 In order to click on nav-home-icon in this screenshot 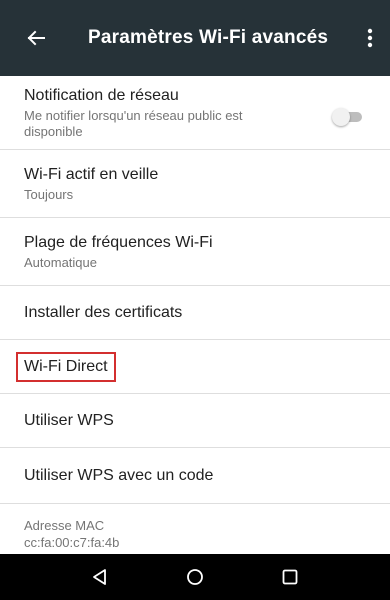, I will do `click(195, 577)`.